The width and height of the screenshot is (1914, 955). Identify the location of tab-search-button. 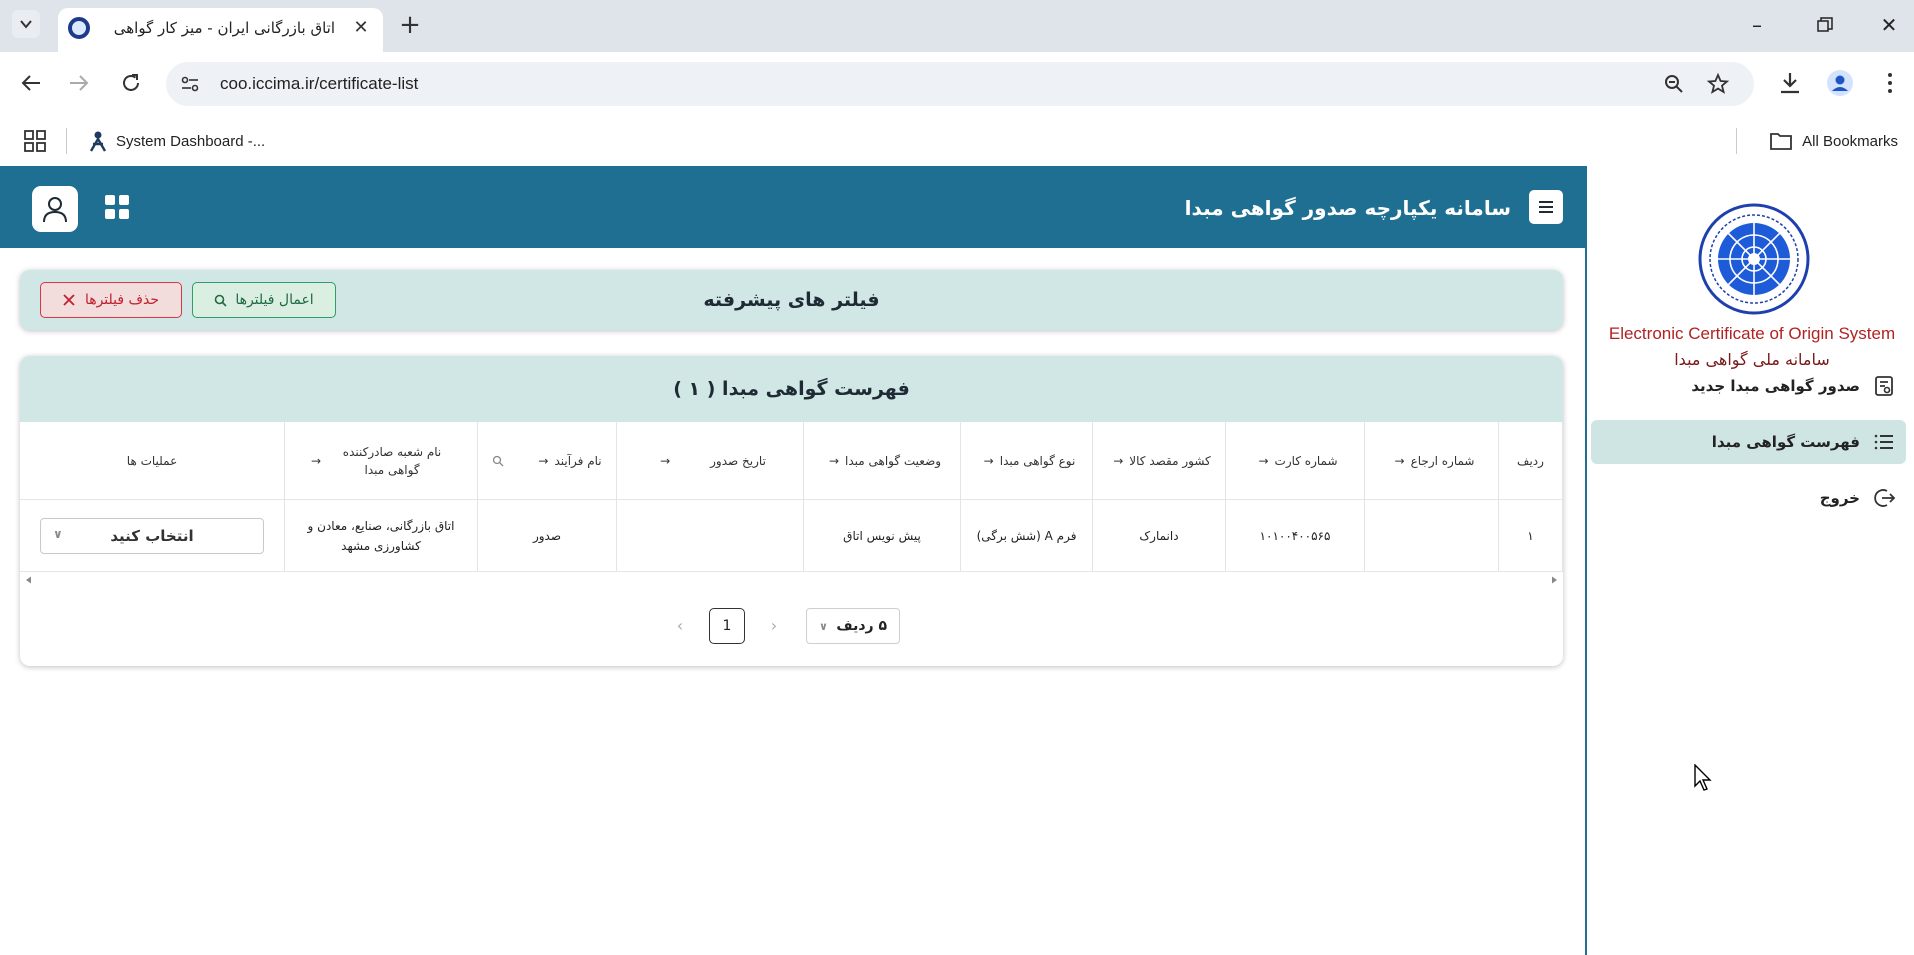
(26, 24).